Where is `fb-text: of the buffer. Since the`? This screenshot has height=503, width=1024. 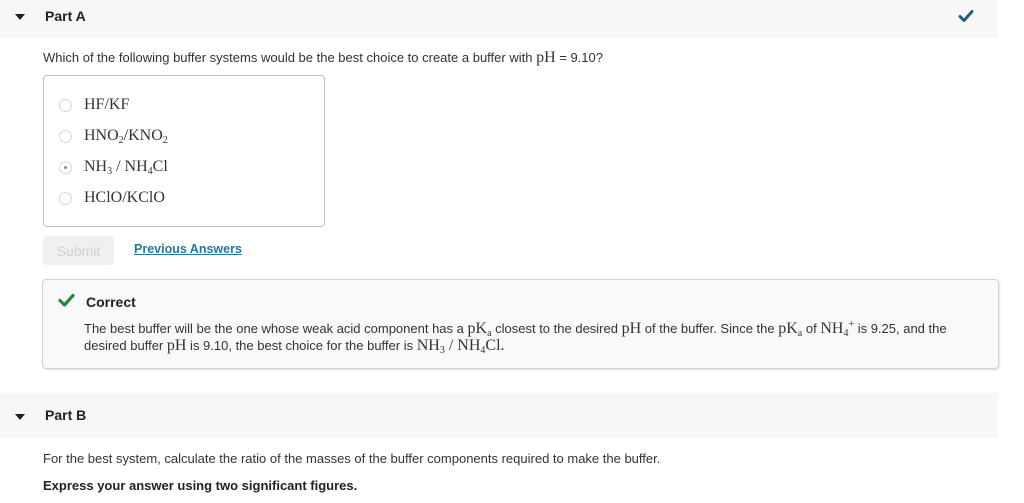
fb-text: of the buffer. Since the is located at coordinates (710, 328).